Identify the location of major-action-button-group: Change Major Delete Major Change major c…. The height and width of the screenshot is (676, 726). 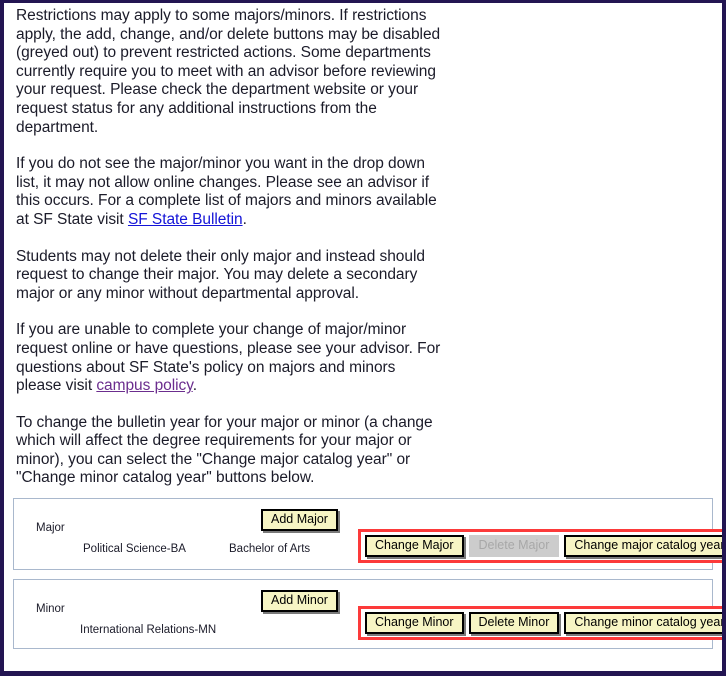
(540, 546).